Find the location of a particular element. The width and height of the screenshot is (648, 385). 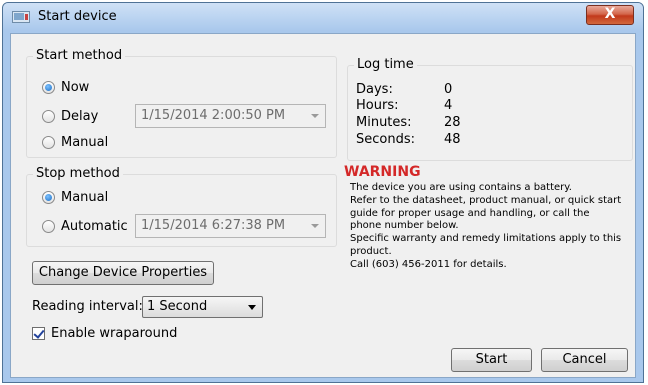

start-method-title: Start method is located at coordinates (79, 55).